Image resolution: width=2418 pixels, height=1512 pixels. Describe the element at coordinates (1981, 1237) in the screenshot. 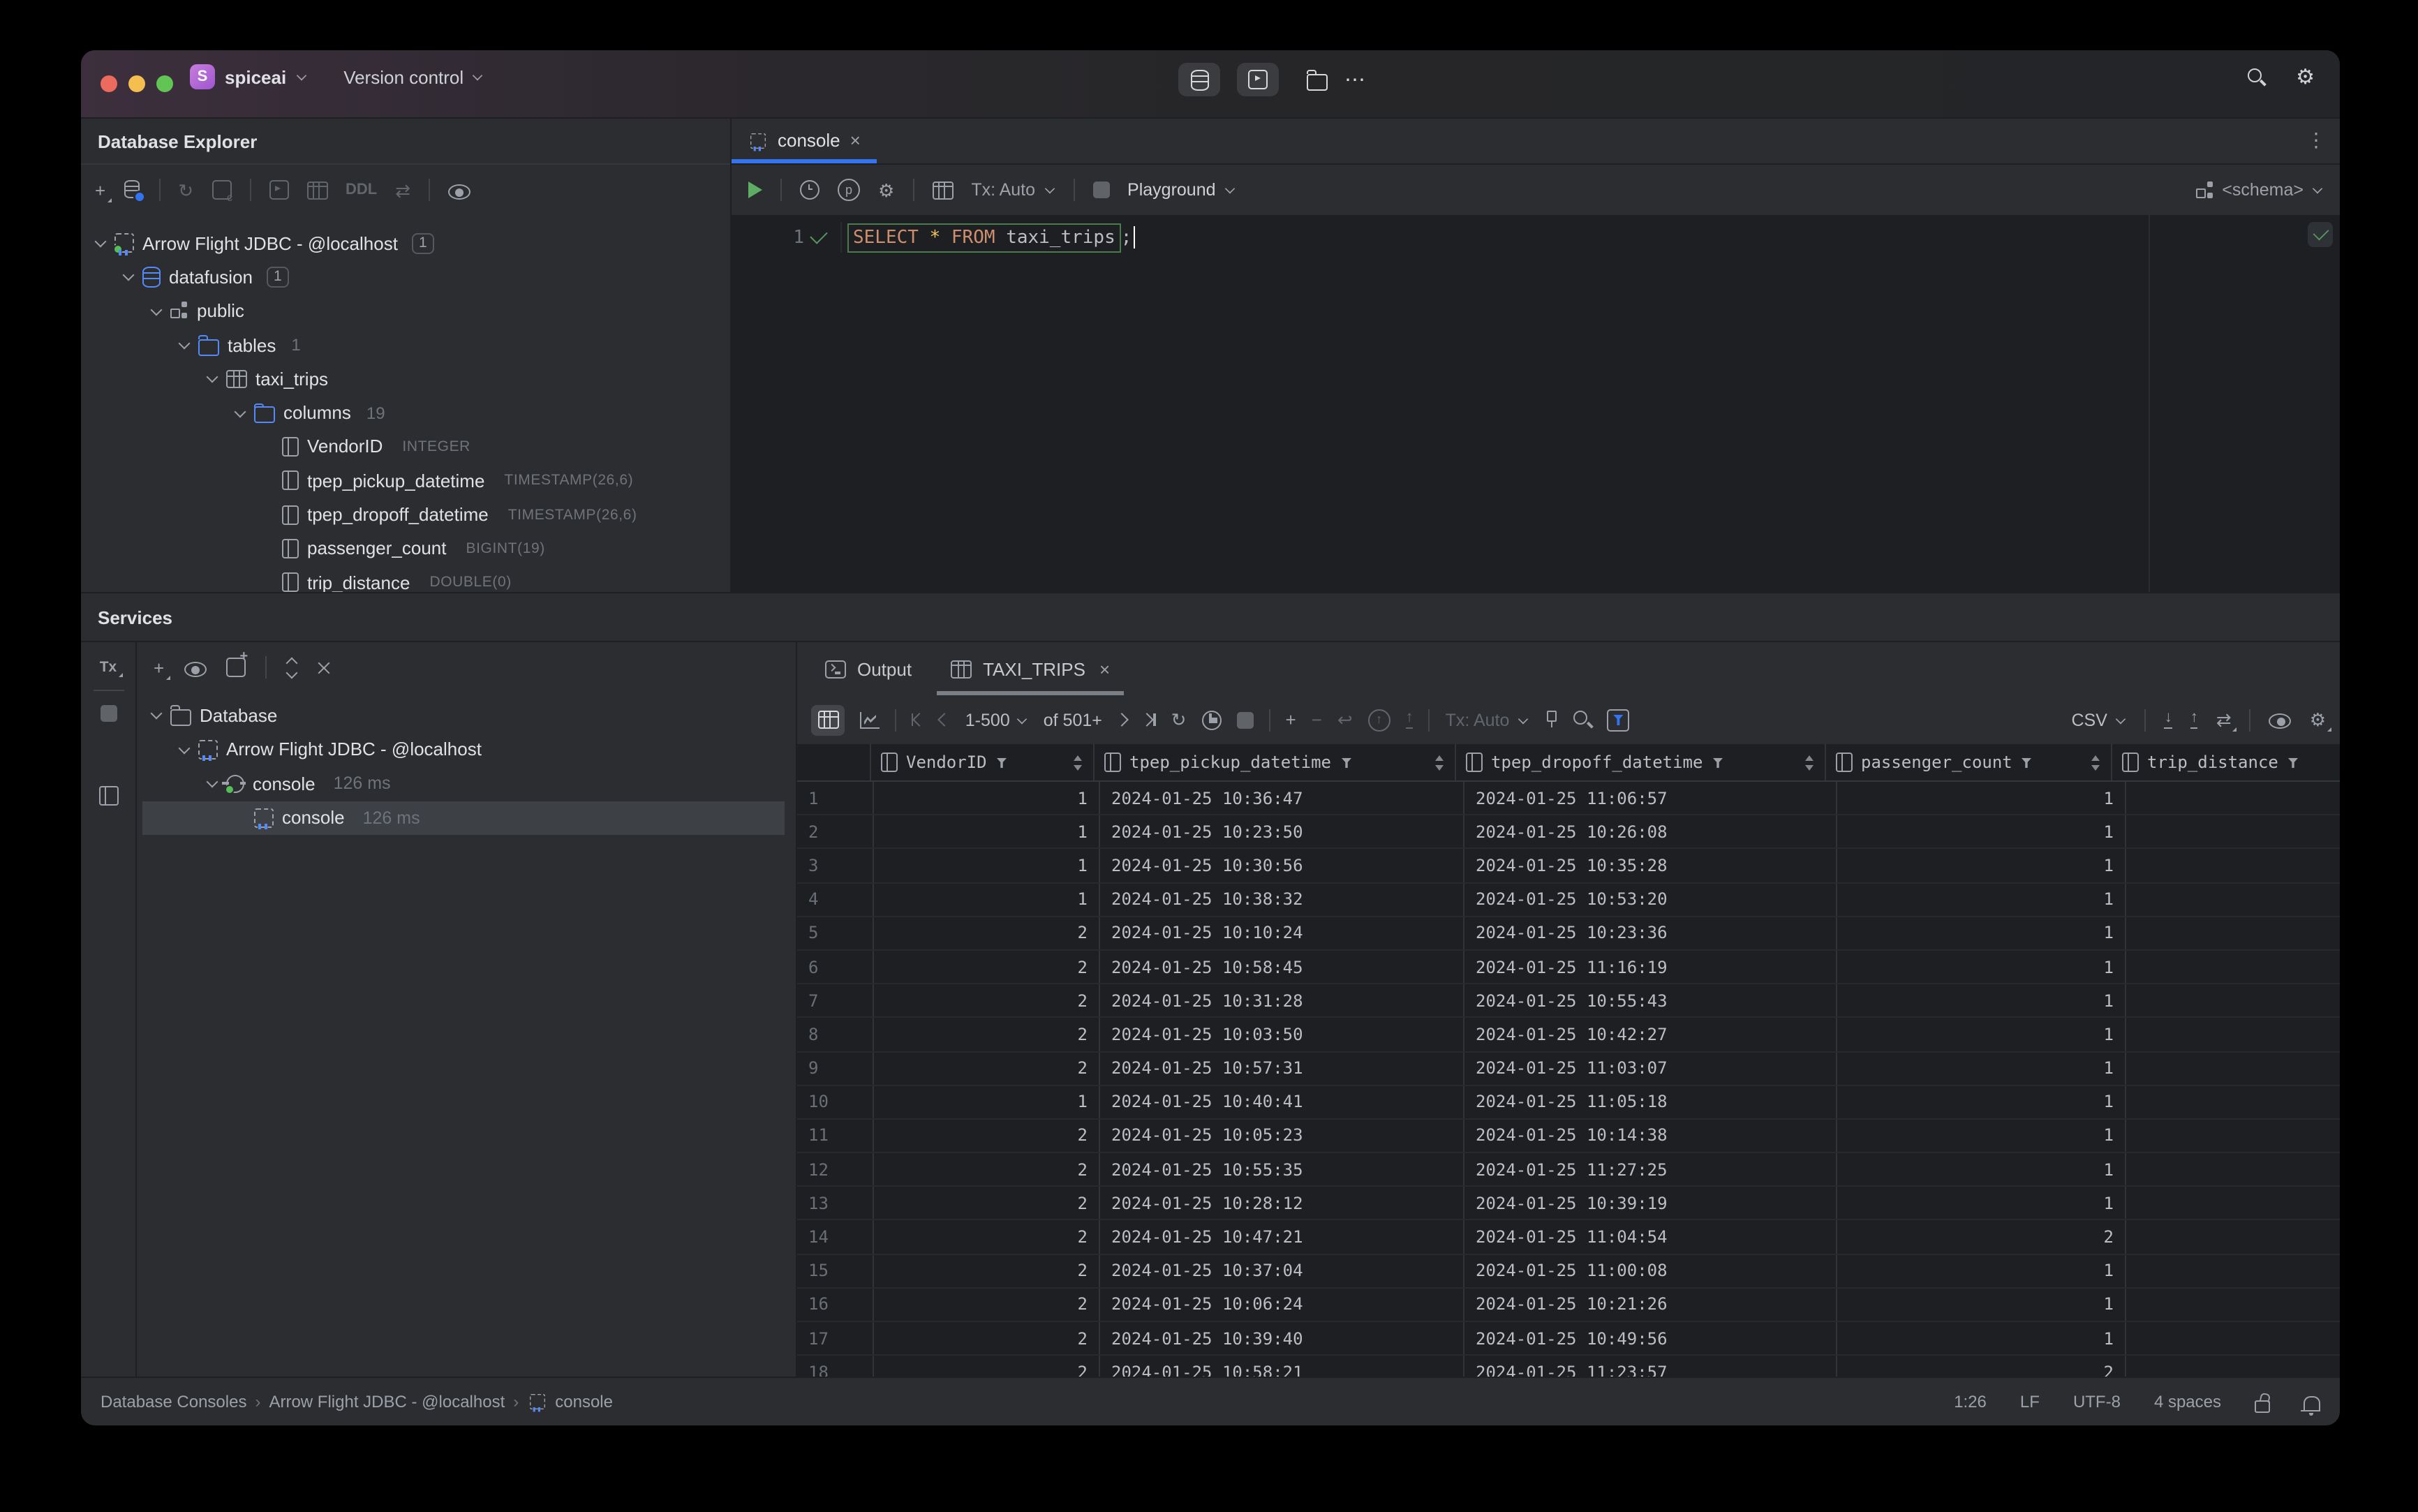

I see `grid-cell-passengers: 2` at that location.